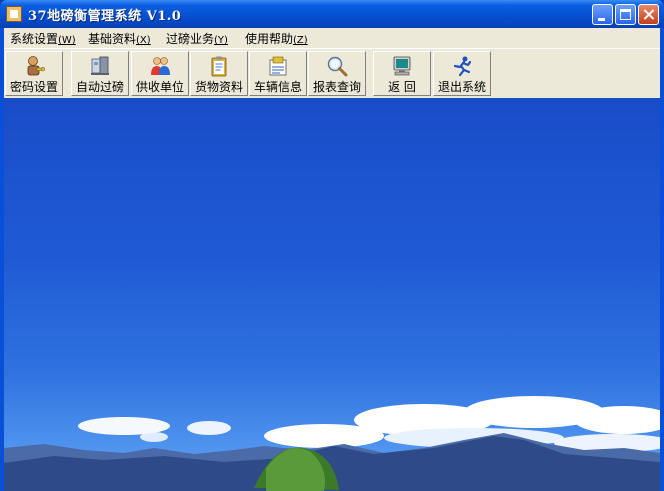 This screenshot has width=664, height=491. I want to click on menu-accel: (Y), so click(221, 40).